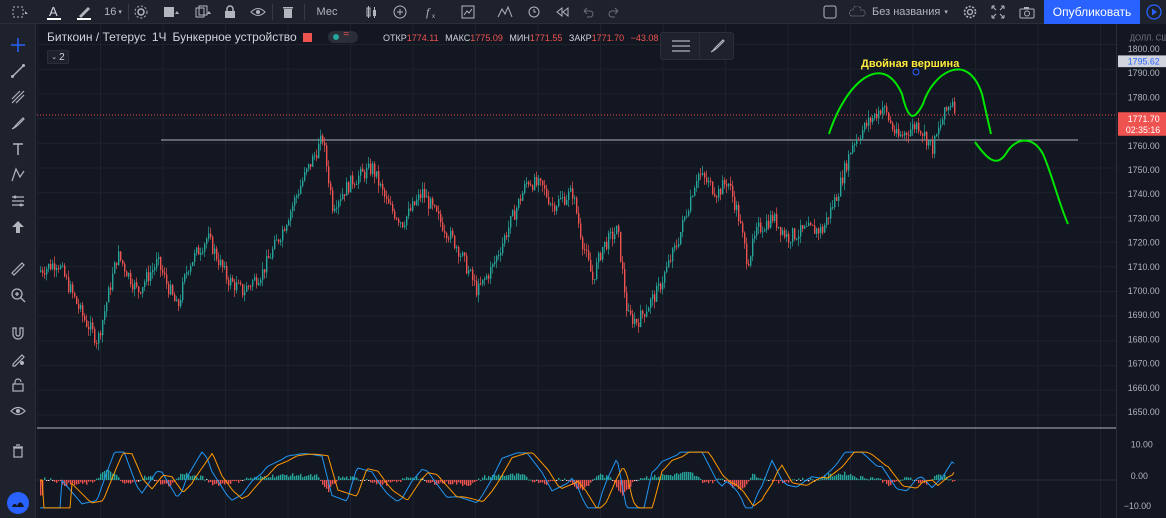 Image resolution: width=1166 pixels, height=518 pixels. Describe the element at coordinates (18, 149) in the screenshot. I see `text-tool-icon` at that location.